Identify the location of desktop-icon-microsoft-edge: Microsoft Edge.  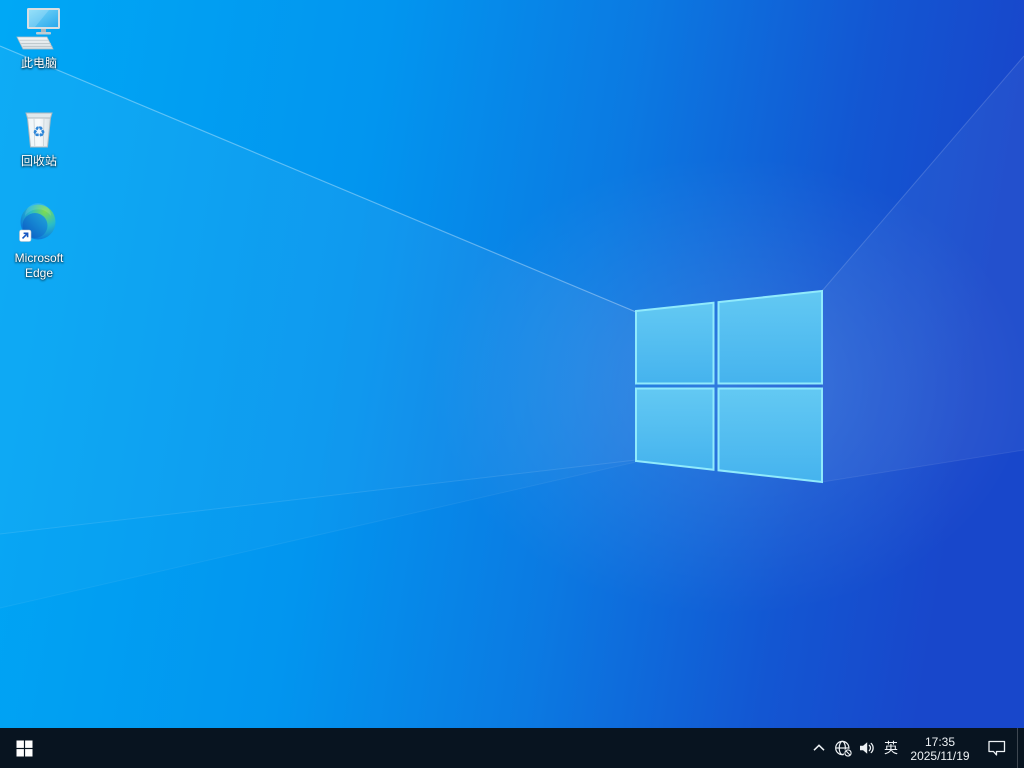
(39, 241).